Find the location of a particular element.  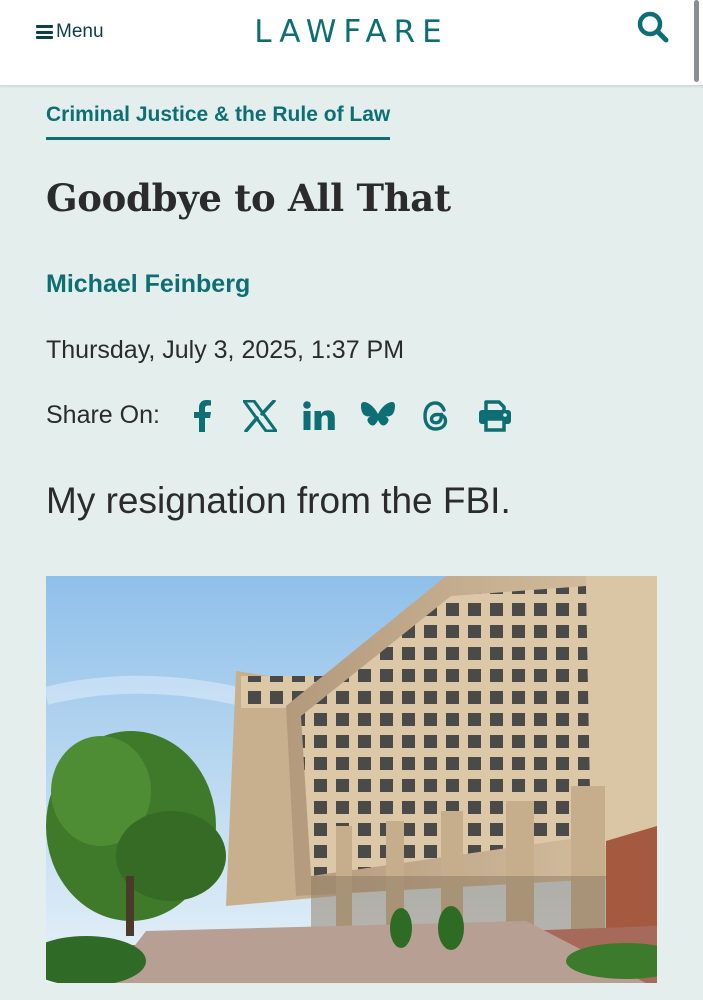

x-icon is located at coordinates (260, 416).